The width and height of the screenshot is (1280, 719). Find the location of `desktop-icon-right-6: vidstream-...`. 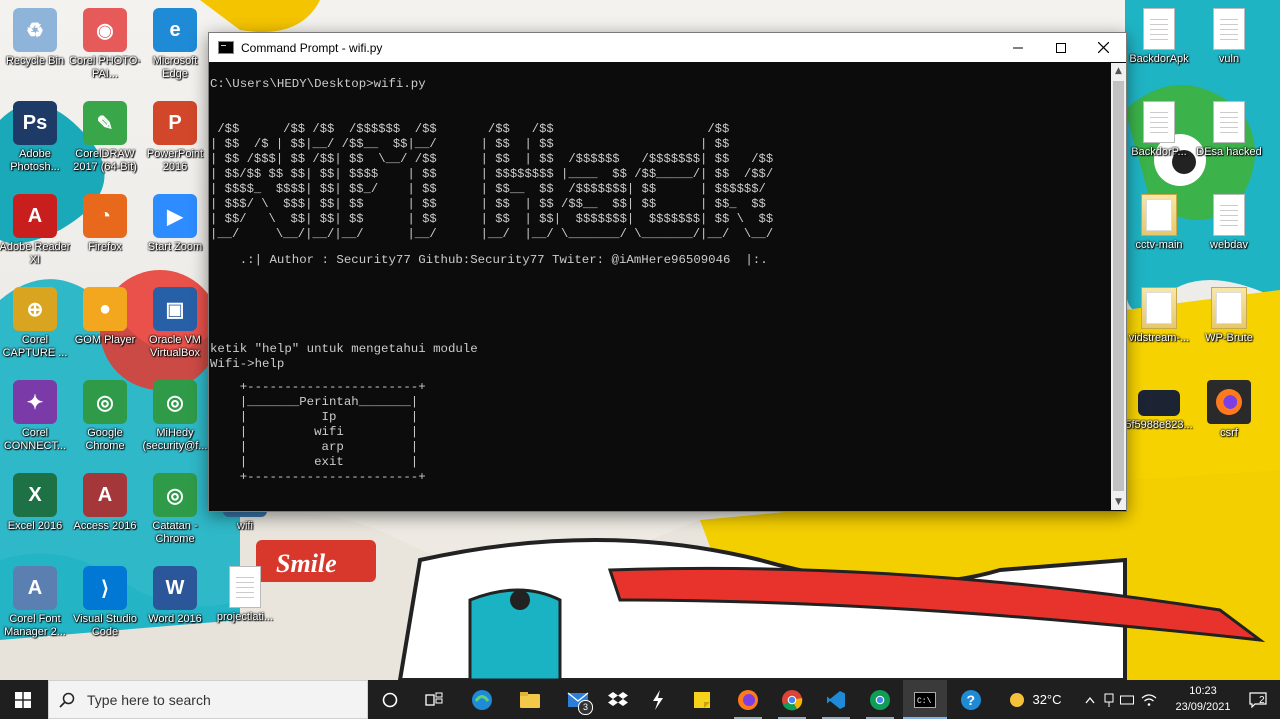

desktop-icon-right-6: vidstream-... is located at coordinates (1159, 323).